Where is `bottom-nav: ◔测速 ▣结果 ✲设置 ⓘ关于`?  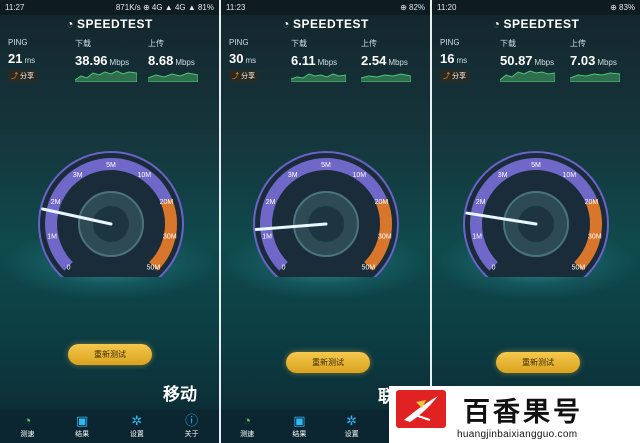 bottom-nav: ◔测速 ▣结果 ✲设置 ⓘ关于 is located at coordinates (109, 426).